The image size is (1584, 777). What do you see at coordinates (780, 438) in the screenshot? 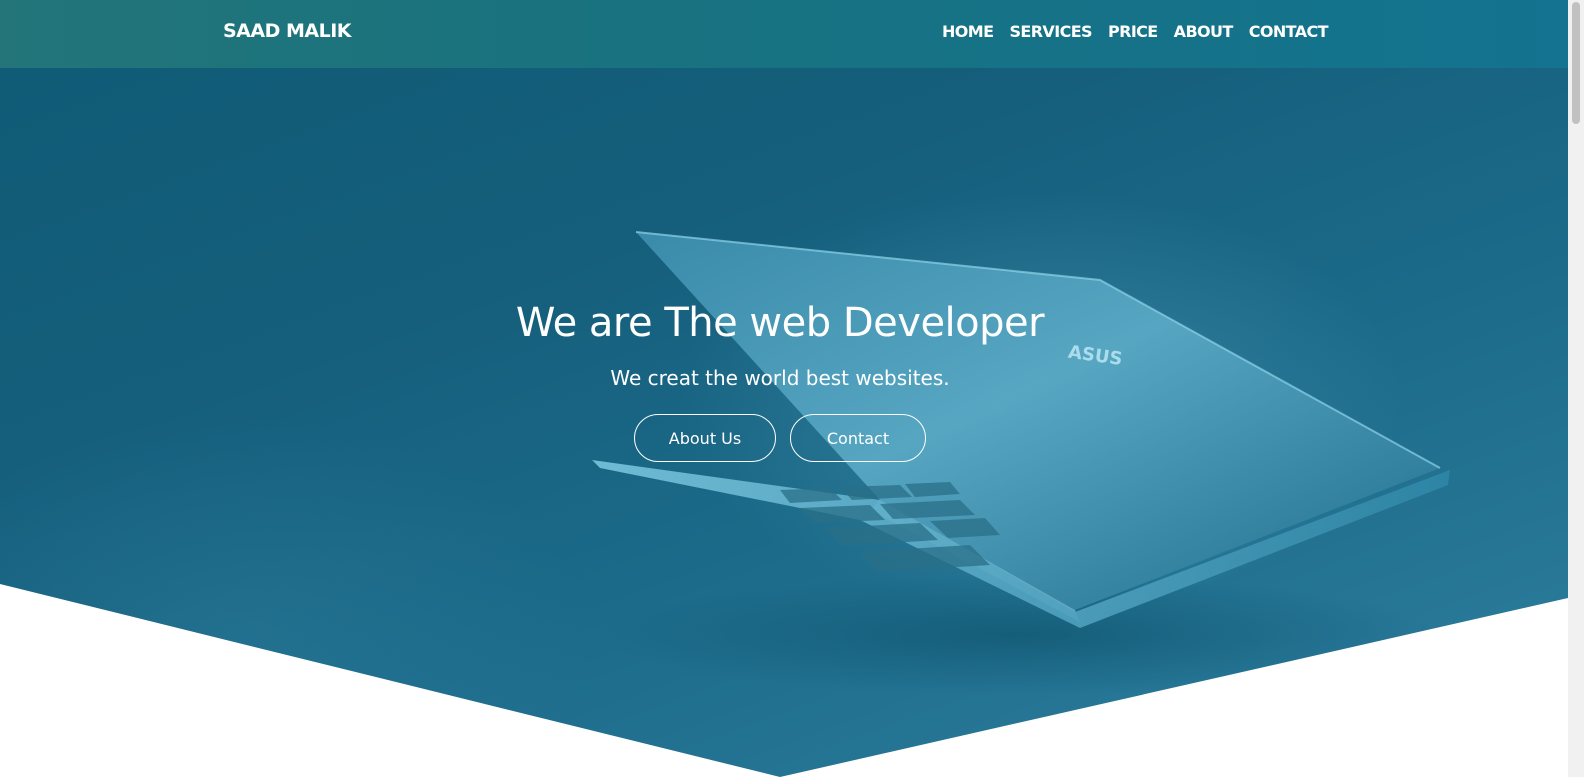
I see `hero-buttons: About Us Contact` at bounding box center [780, 438].